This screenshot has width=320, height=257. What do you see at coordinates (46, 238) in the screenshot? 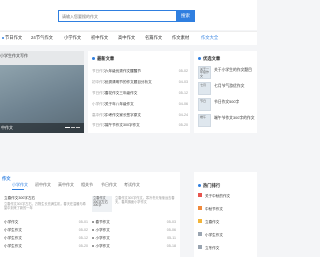
I see `card-item: 小学生作文 05-12` at bounding box center [46, 238].